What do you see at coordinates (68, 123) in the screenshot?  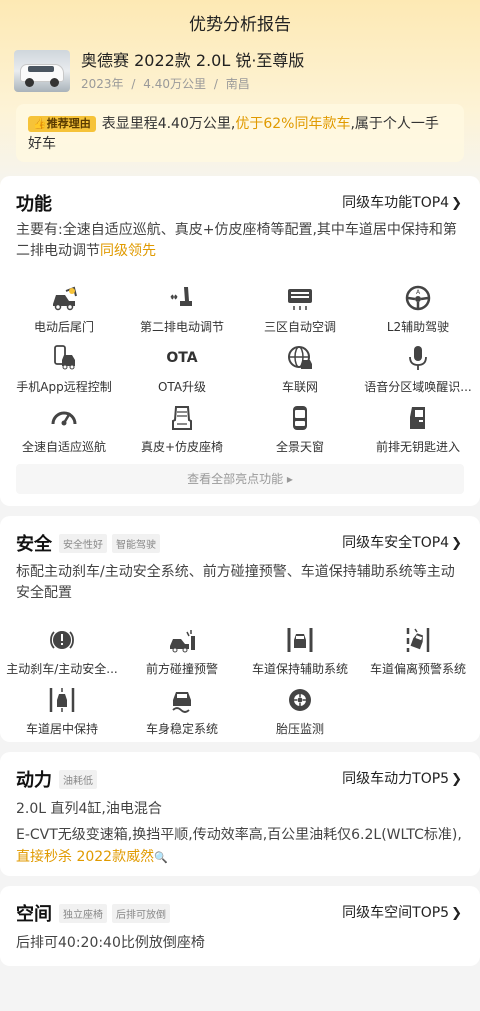 I see `reason-badge-label: 推荐理由` at bounding box center [68, 123].